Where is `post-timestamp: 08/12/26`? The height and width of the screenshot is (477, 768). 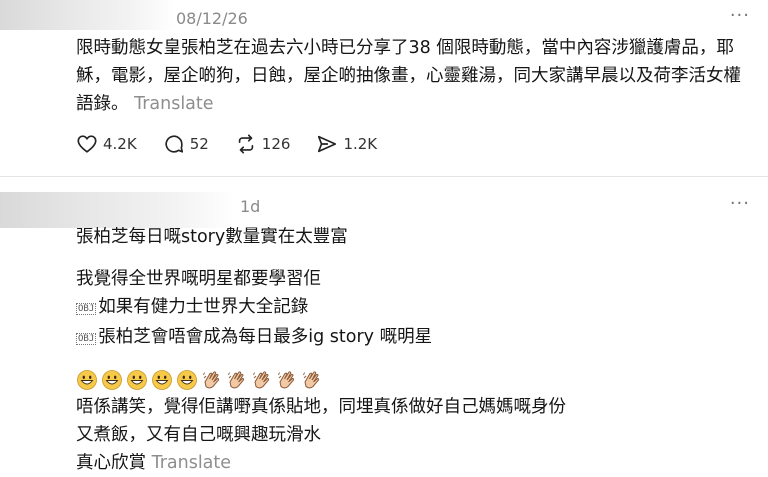 post-timestamp: 08/12/26 is located at coordinates (212, 18).